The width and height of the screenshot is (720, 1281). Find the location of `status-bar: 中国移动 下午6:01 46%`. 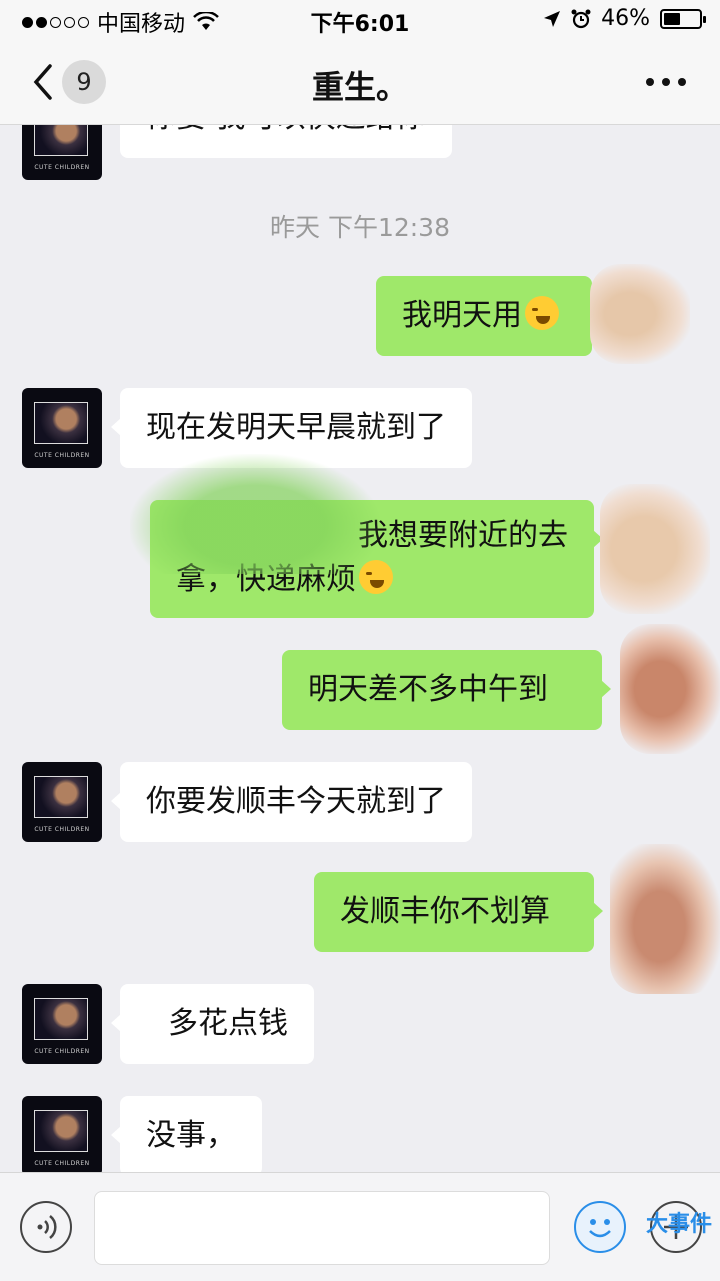

status-bar: 中国移动 下午6:01 46% is located at coordinates (360, 20).